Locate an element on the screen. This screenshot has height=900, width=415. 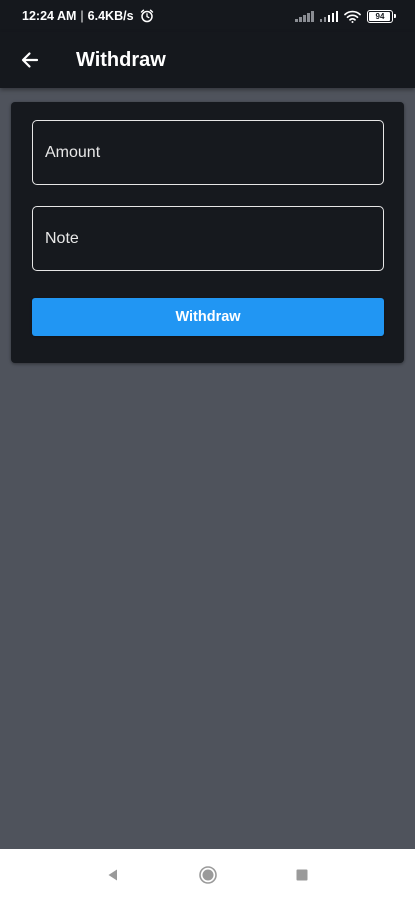
back-button is located at coordinates (30, 60).